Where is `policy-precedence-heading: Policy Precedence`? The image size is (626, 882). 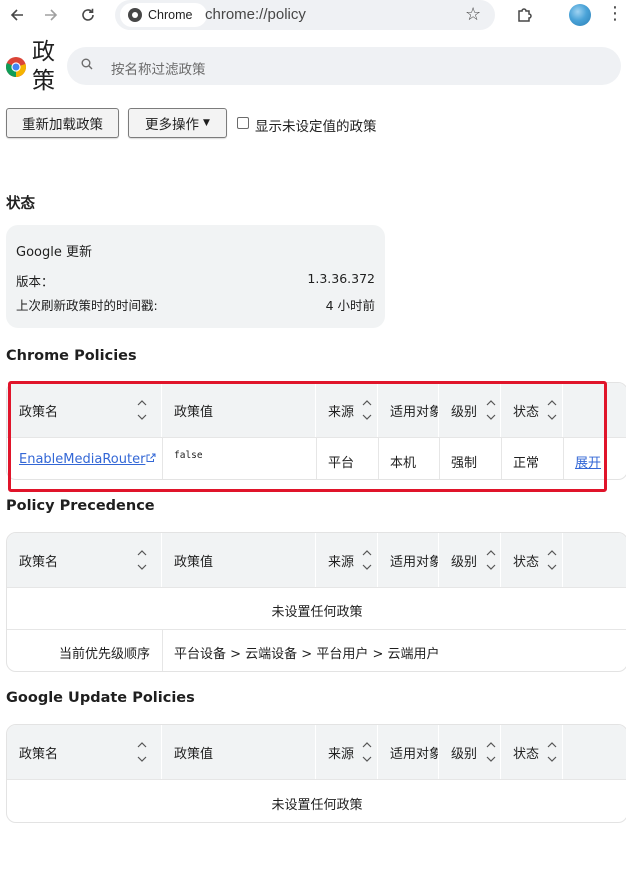 policy-precedence-heading: Policy Precedence is located at coordinates (80, 506).